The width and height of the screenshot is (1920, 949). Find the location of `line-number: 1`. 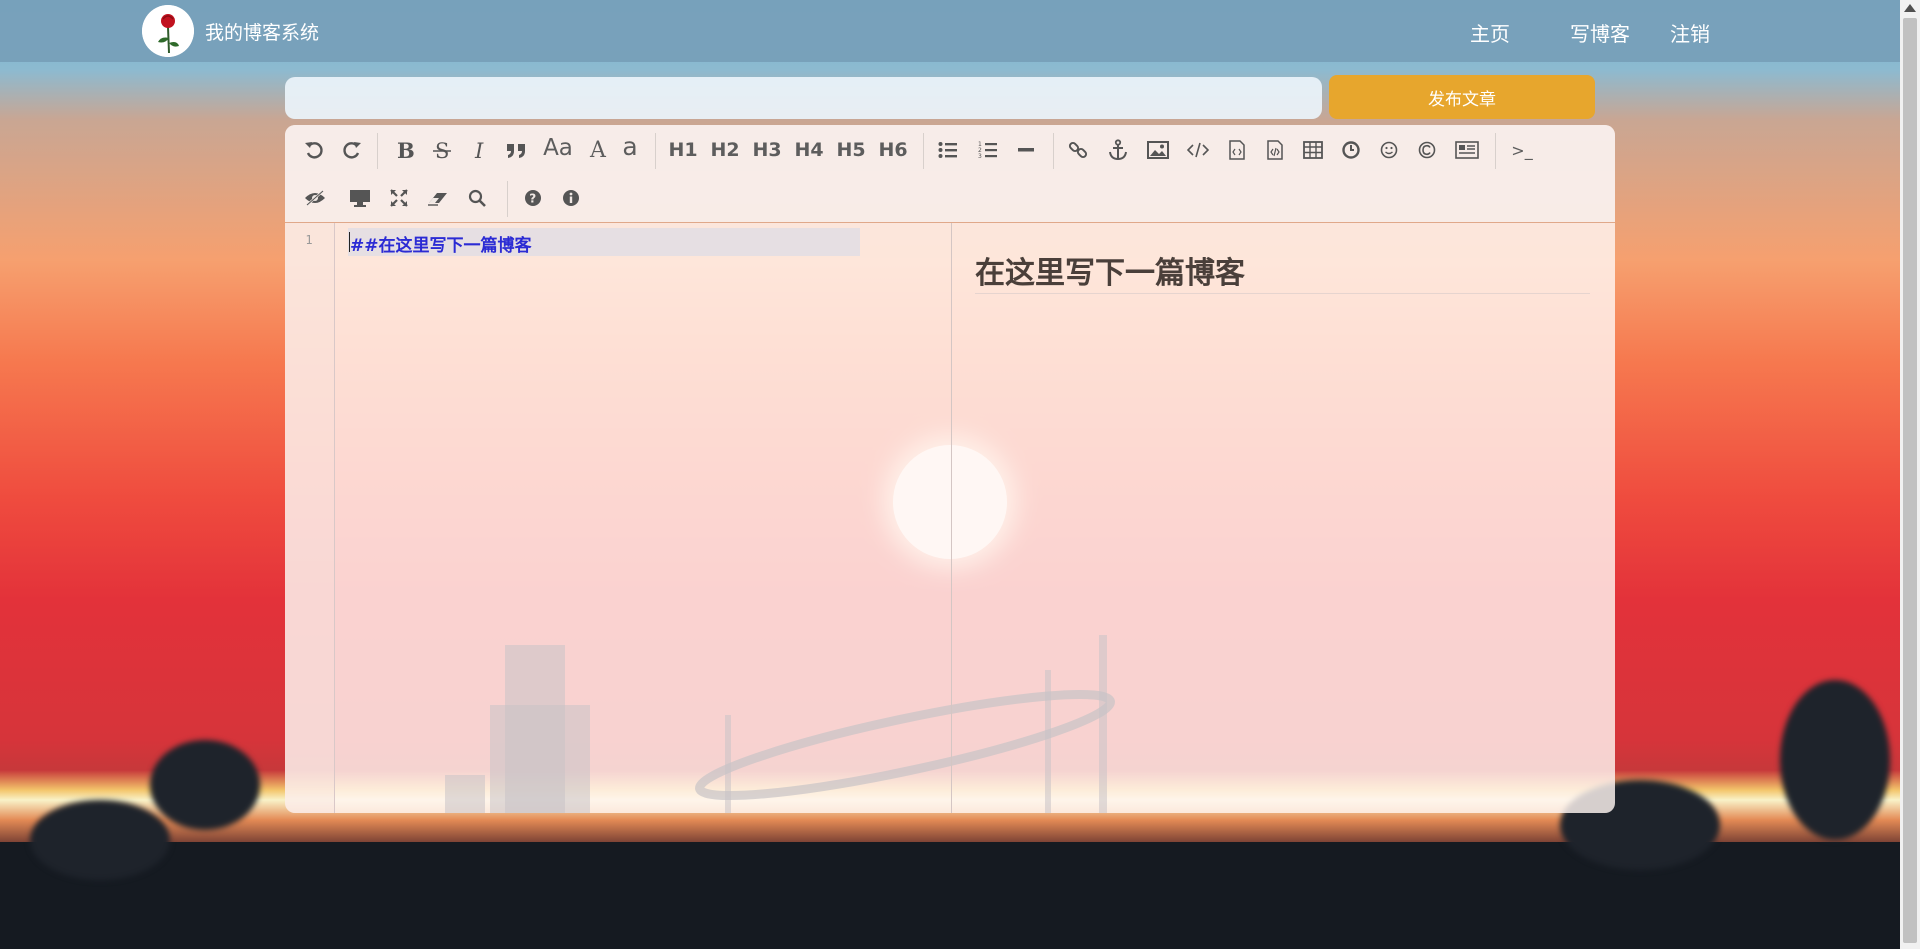

line-number: 1 is located at coordinates (309, 240).